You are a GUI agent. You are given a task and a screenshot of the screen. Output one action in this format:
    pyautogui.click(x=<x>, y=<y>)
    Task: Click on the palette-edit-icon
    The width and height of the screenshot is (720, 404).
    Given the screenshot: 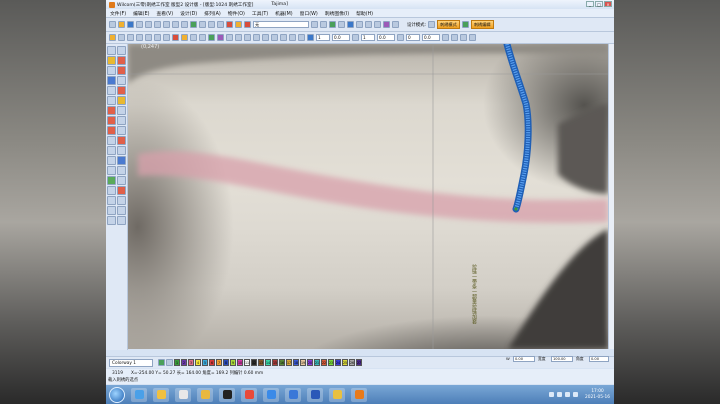 What is the action you would take?
    pyautogui.click(x=169, y=362)
    